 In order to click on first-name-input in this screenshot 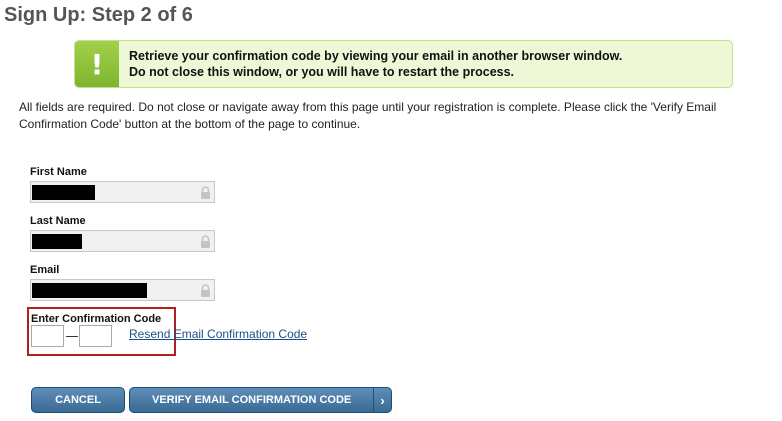, I will do `click(122, 192)`.